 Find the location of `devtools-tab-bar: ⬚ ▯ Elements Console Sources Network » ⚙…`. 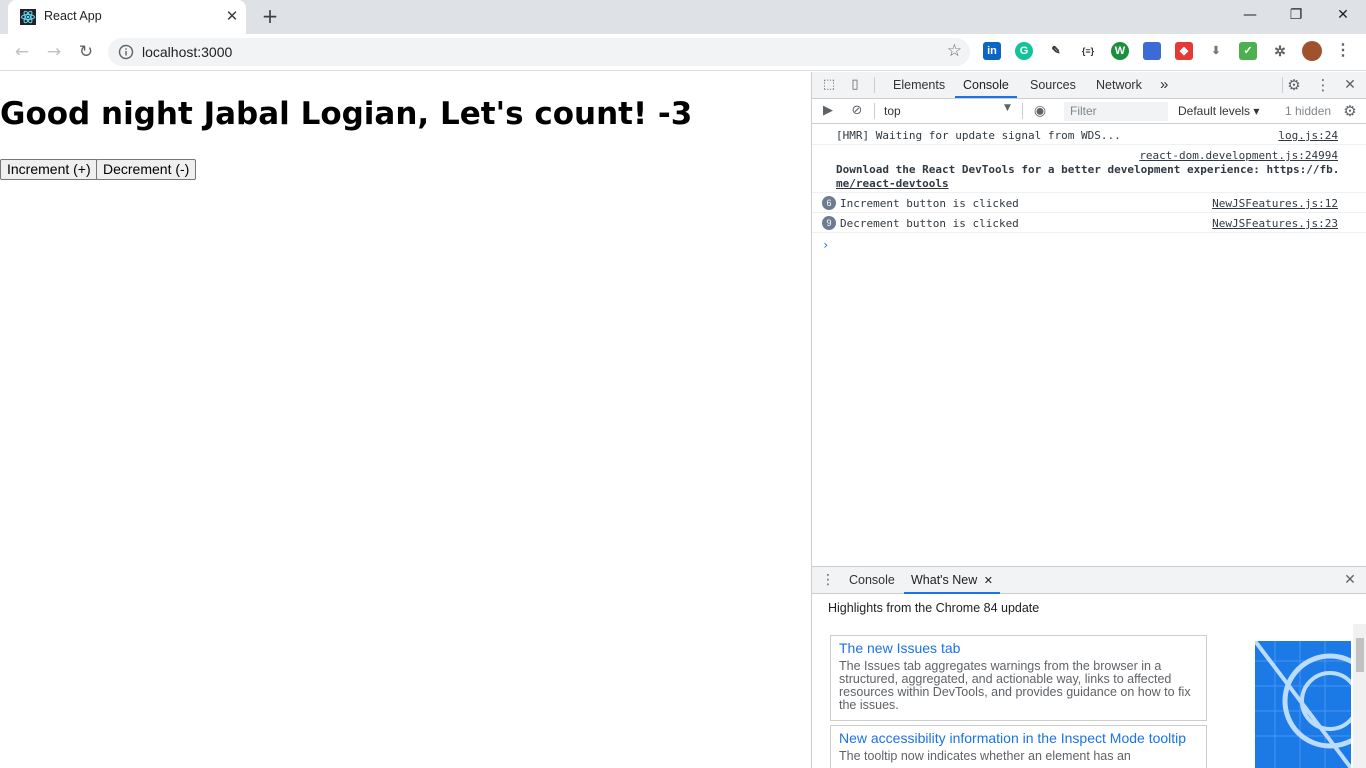

devtools-tab-bar: ⬚ ▯ Elements Console Sources Network » ⚙… is located at coordinates (1089, 85).